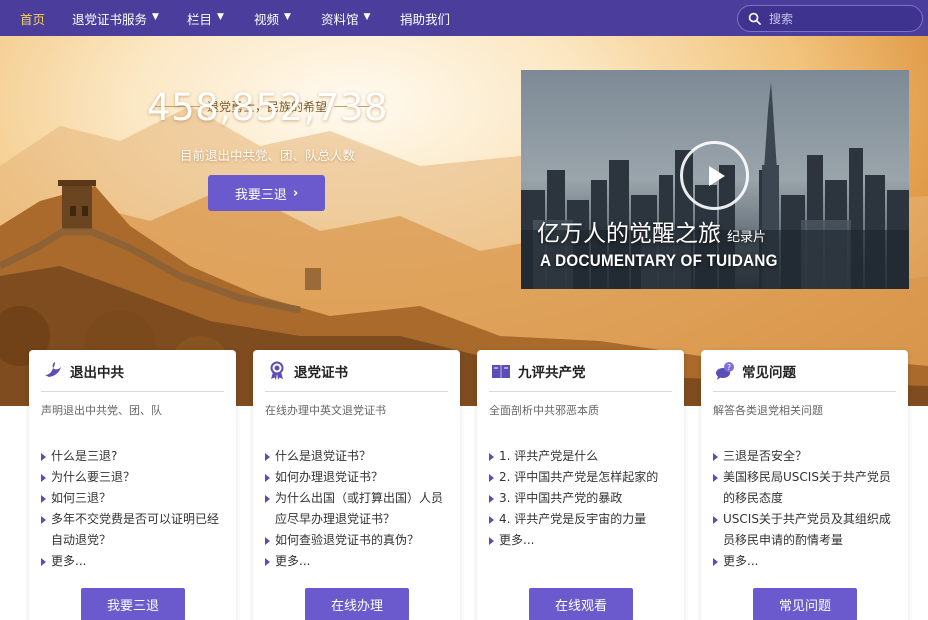 The height and width of the screenshot is (620, 928). Describe the element at coordinates (267, 107) in the screenshot. I see `quit-count: 458,852,738` at that location.